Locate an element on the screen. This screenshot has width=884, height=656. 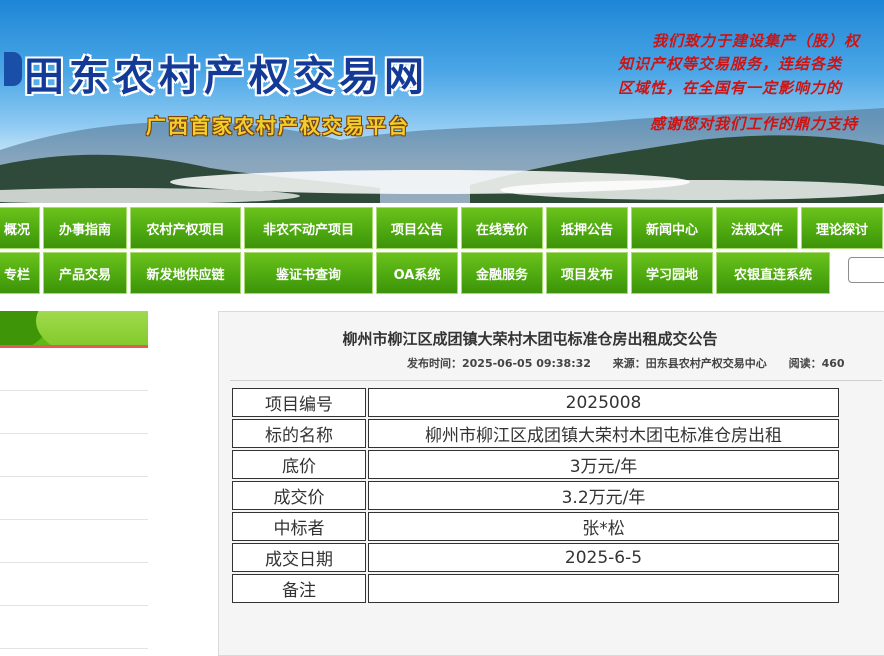
table-key: 备注 is located at coordinates (299, 588).